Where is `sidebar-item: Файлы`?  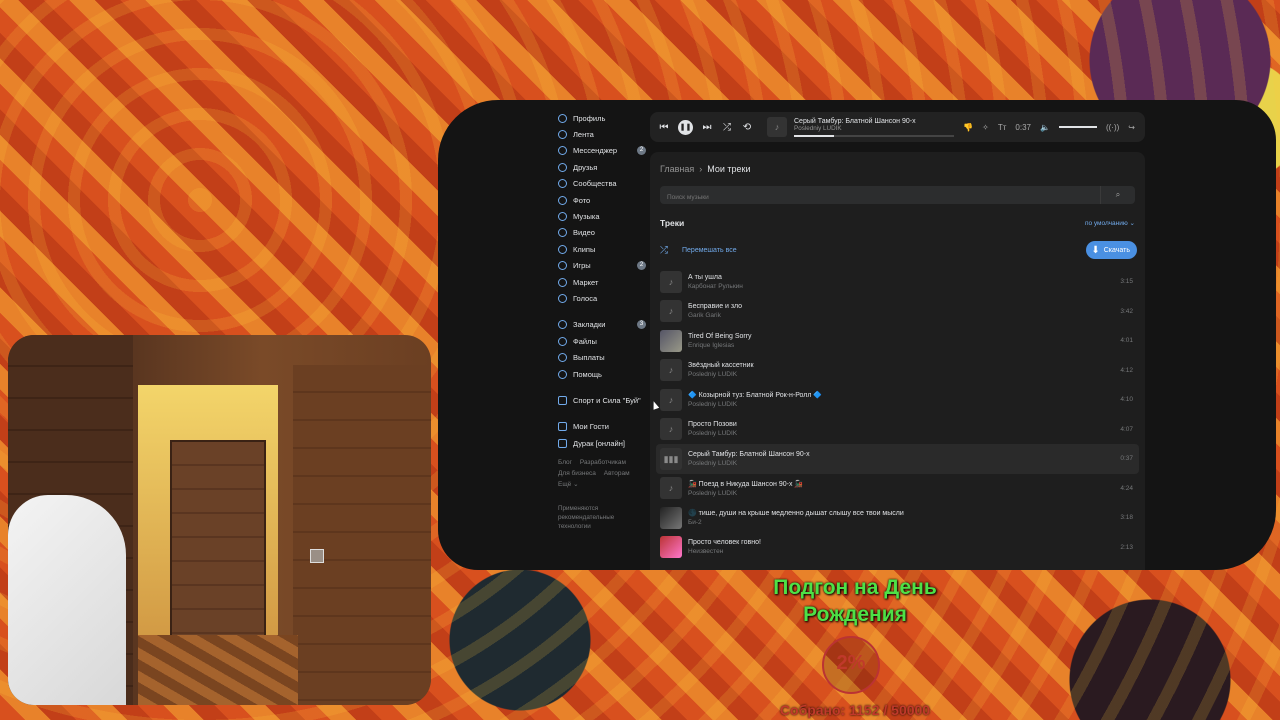 sidebar-item: Файлы is located at coordinates (602, 341).